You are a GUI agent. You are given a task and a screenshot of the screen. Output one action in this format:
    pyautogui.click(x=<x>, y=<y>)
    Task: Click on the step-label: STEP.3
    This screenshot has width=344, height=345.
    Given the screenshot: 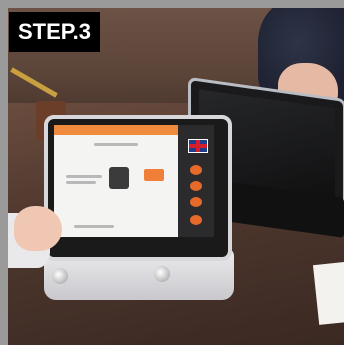 What is the action you would take?
    pyautogui.click(x=54, y=31)
    